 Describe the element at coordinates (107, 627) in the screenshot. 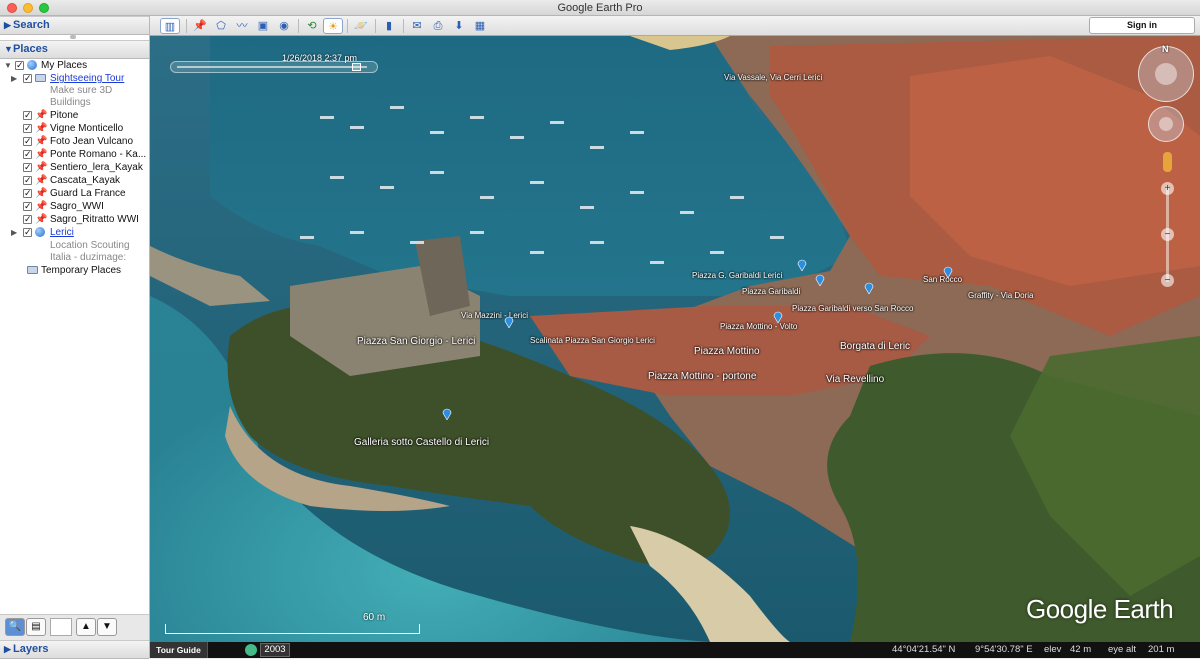

I see `move-down-button: ▼` at that location.